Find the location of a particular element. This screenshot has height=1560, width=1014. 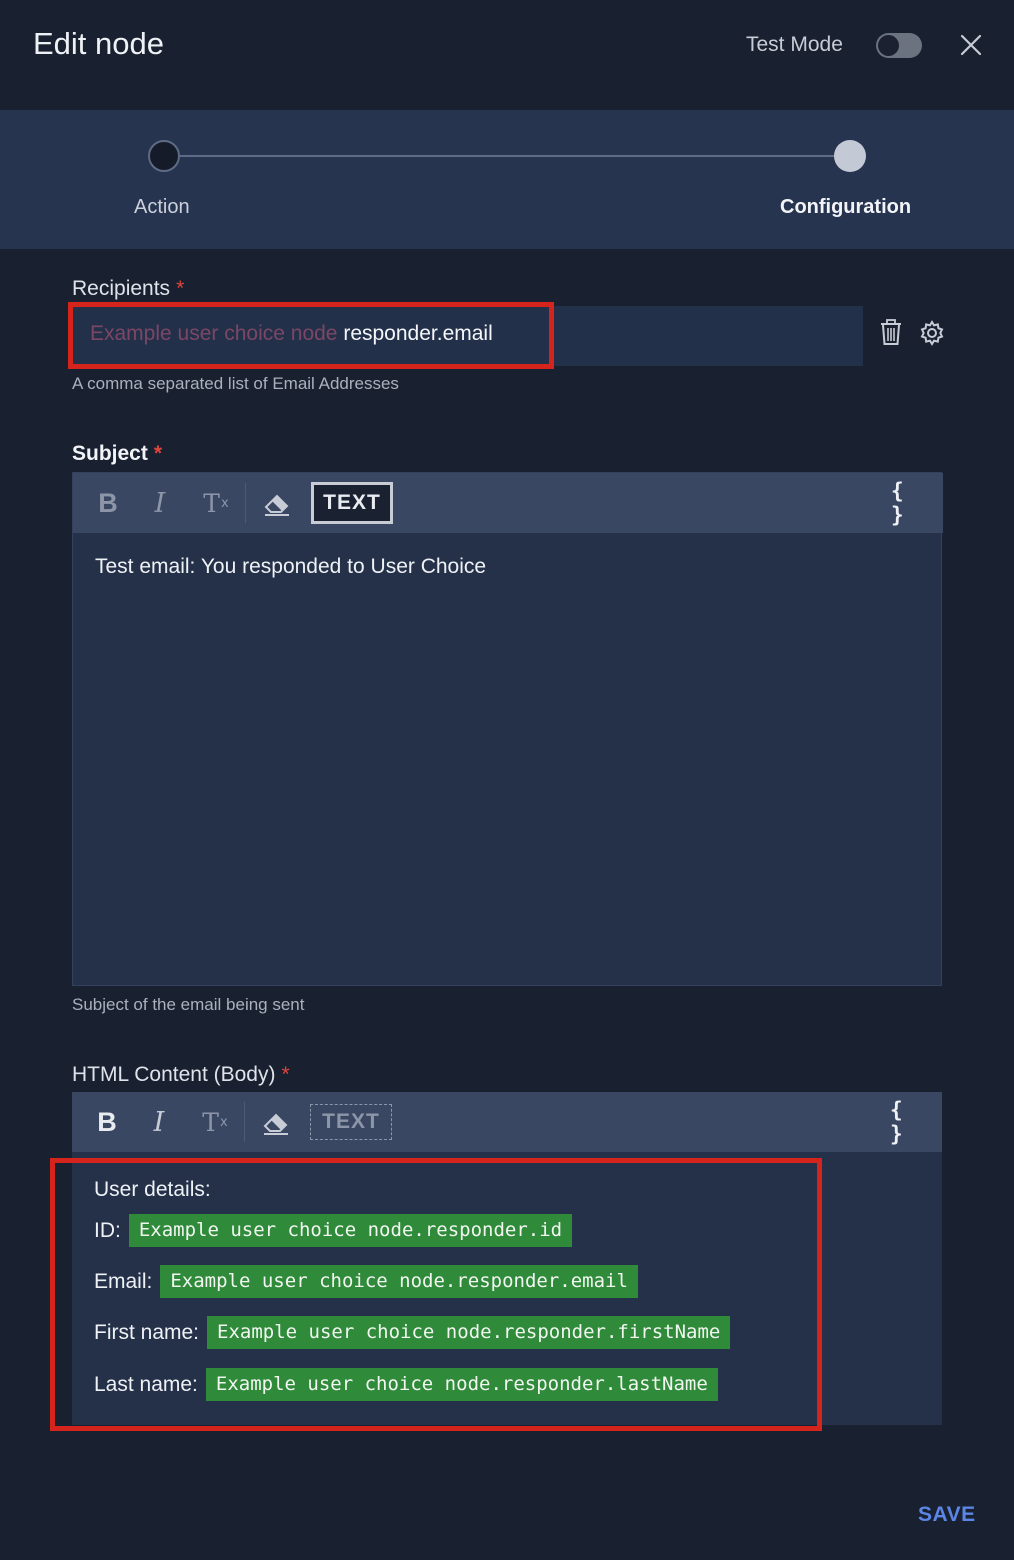

subject-value: Test email: You responded to User Choice is located at coordinates (290, 567).